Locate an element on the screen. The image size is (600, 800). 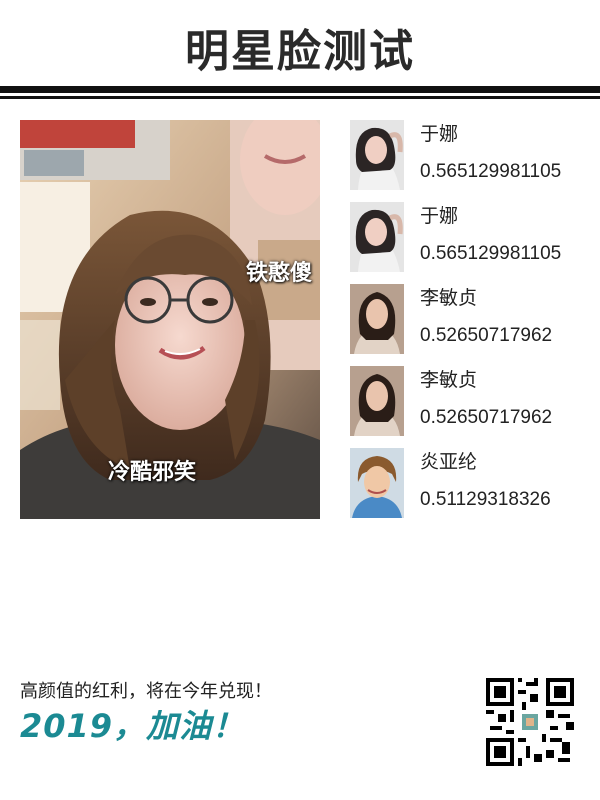
footer-slogan: 2019，加油！ is located at coordinates (133, 726).